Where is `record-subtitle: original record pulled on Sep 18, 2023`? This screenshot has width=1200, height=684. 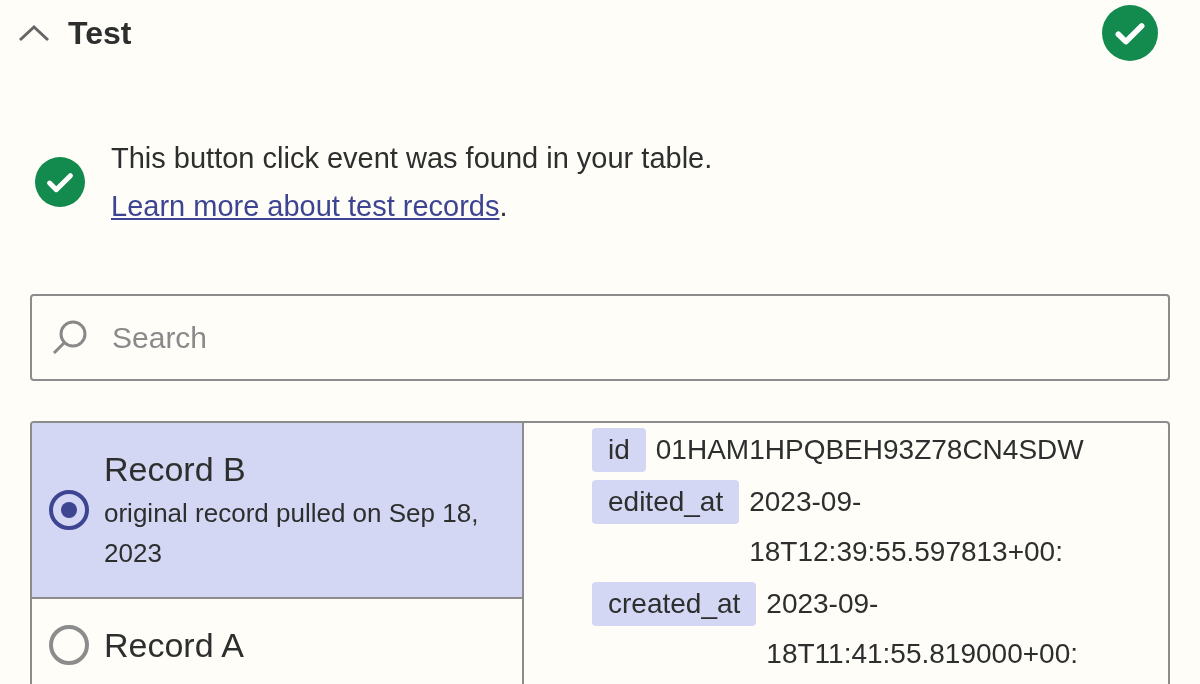
record-subtitle: original record pulled on Sep 18, 2023 is located at coordinates (292, 533).